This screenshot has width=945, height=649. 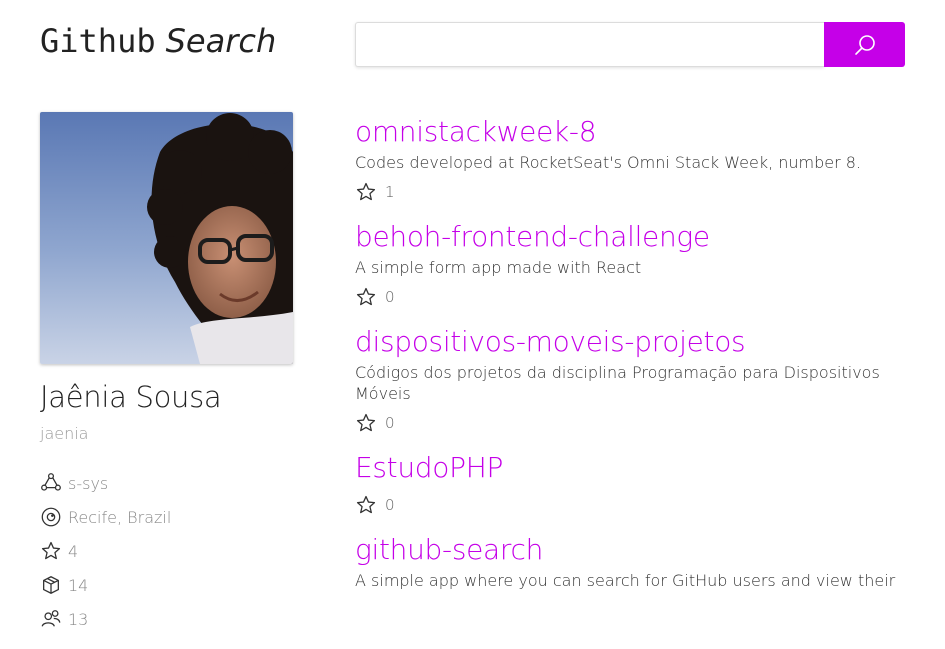 What do you see at coordinates (51, 585) in the screenshot?
I see `box-icon` at bounding box center [51, 585].